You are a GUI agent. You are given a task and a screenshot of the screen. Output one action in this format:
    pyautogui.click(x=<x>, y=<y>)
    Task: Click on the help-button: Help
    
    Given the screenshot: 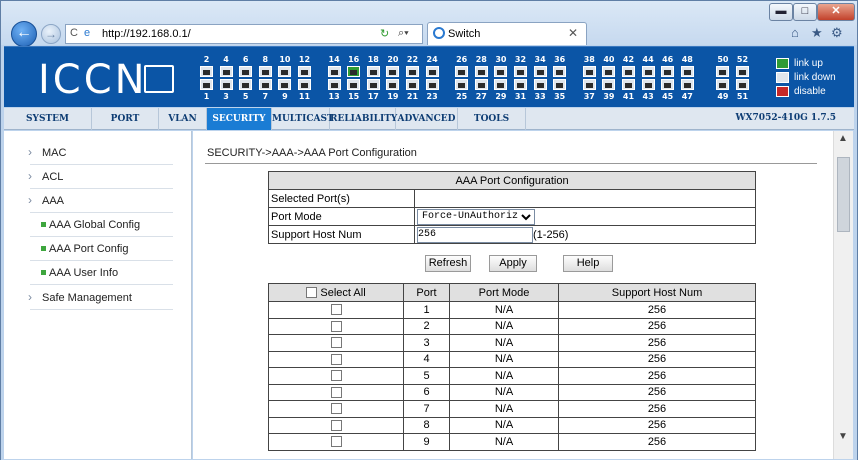 What is the action you would take?
    pyautogui.click(x=588, y=263)
    